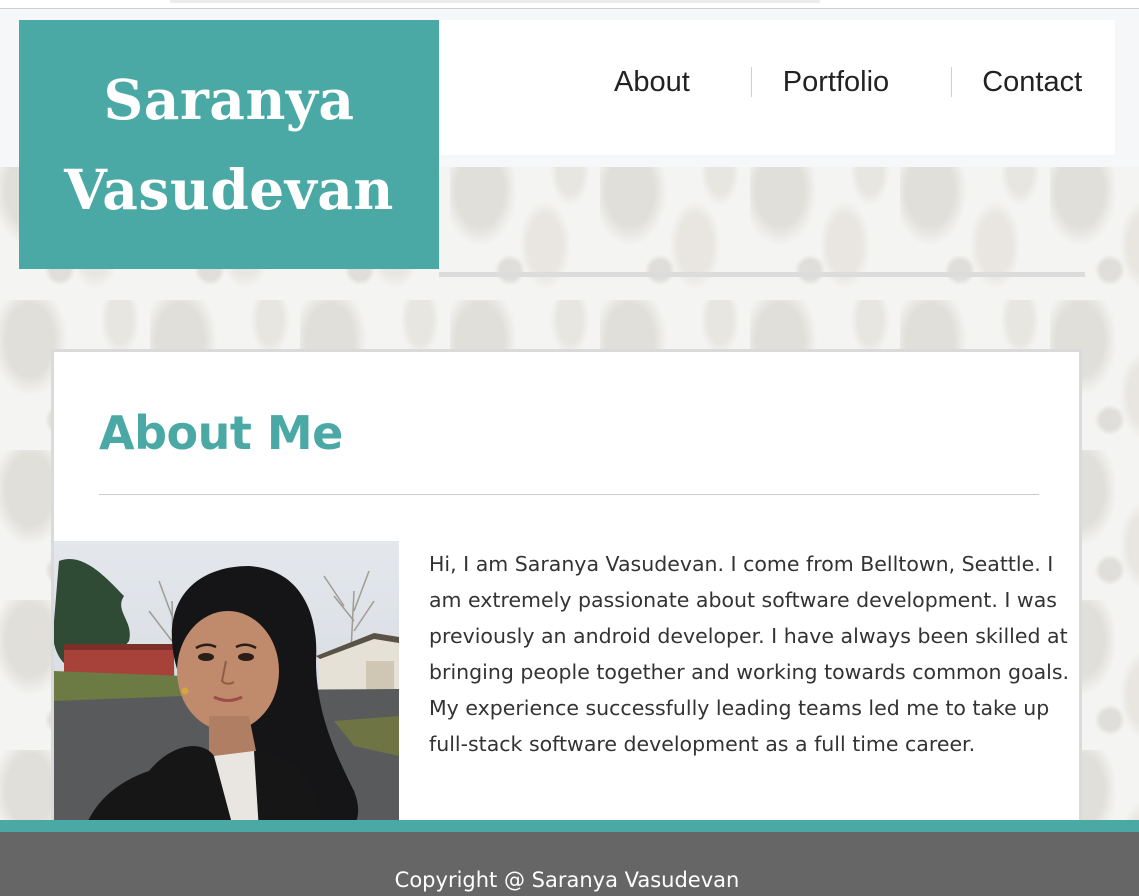 Image resolution: width=1139 pixels, height=896 pixels. I want to click on section-title: About Me, so click(221, 433).